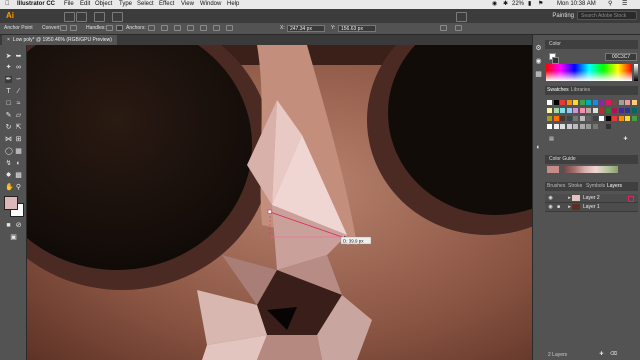 The image size is (640, 360). Describe the element at coordinates (553, 169) in the screenshot. I see `color-guide-base` at that location.